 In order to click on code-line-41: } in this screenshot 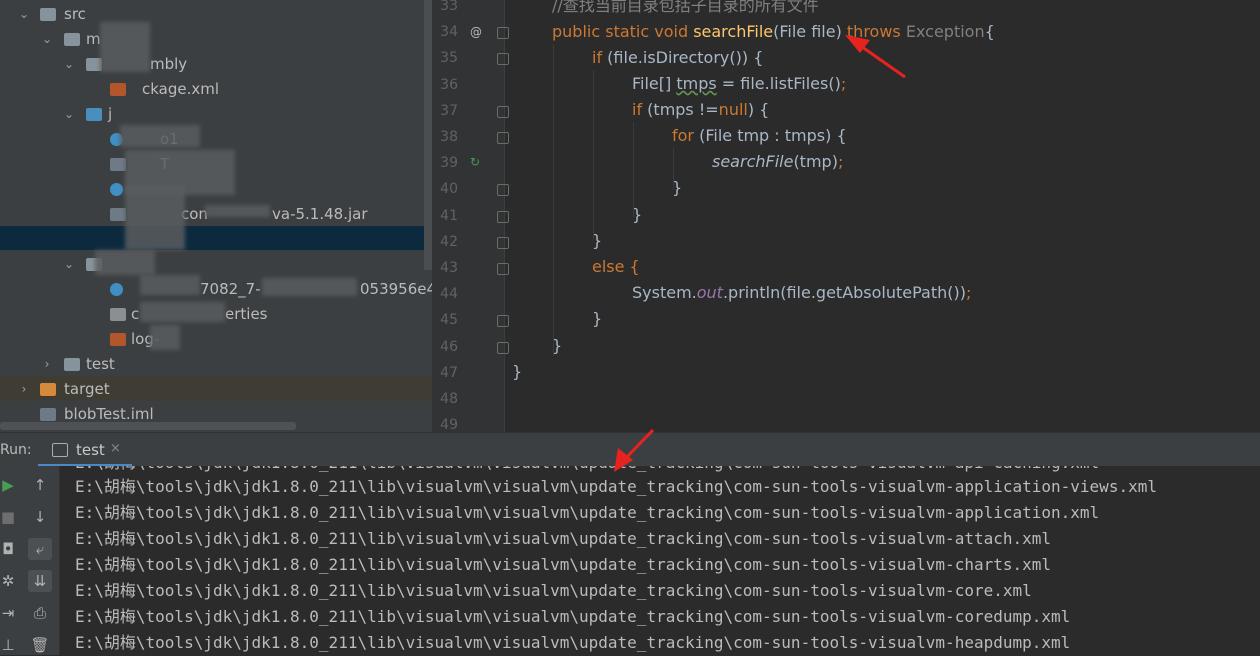, I will do `click(637, 215)`.